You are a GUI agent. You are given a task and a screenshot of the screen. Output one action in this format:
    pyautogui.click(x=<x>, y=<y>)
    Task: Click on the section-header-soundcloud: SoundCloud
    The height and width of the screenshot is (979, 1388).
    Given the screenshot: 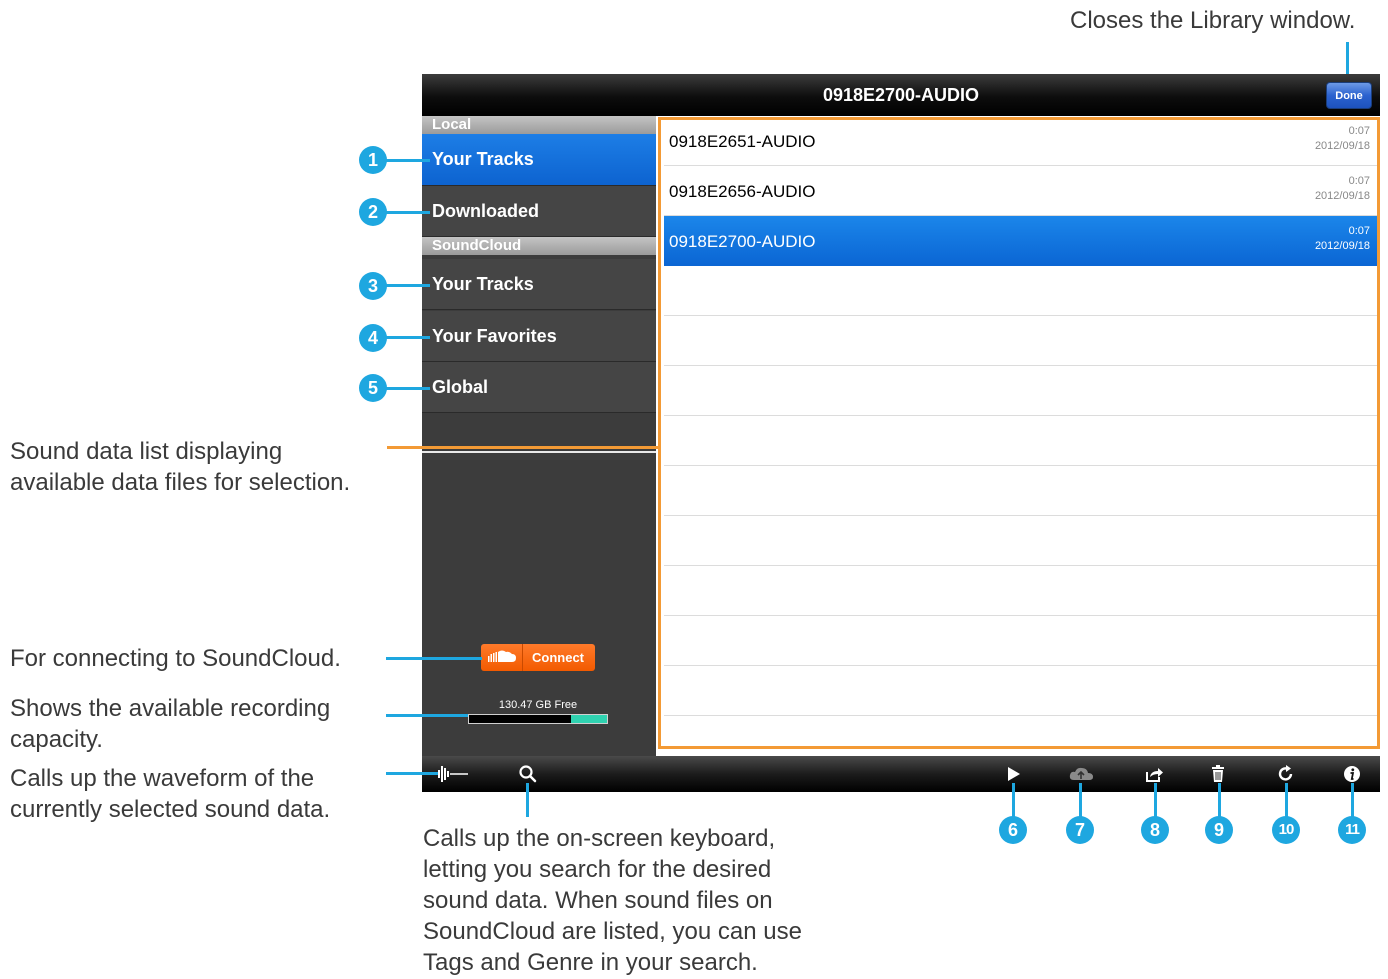 What is the action you would take?
    pyautogui.click(x=539, y=246)
    